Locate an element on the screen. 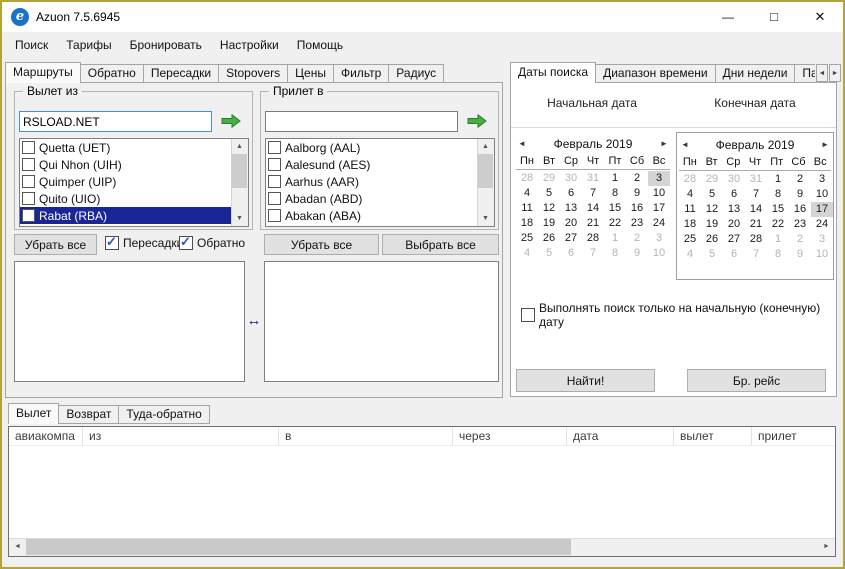 The width and height of the screenshot is (845, 569). menu-item-settings: Настройки is located at coordinates (249, 45).